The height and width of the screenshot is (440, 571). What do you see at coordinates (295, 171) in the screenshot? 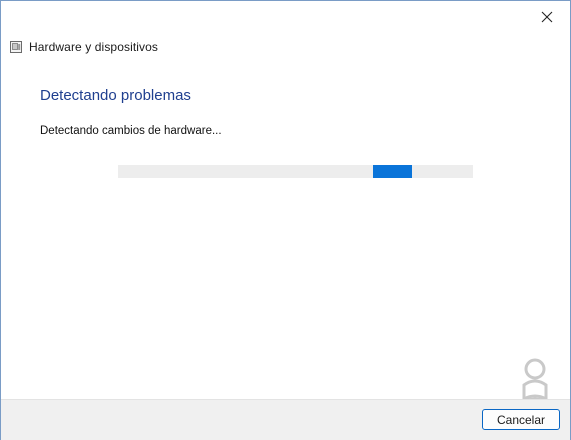
I see `progress-bar` at bounding box center [295, 171].